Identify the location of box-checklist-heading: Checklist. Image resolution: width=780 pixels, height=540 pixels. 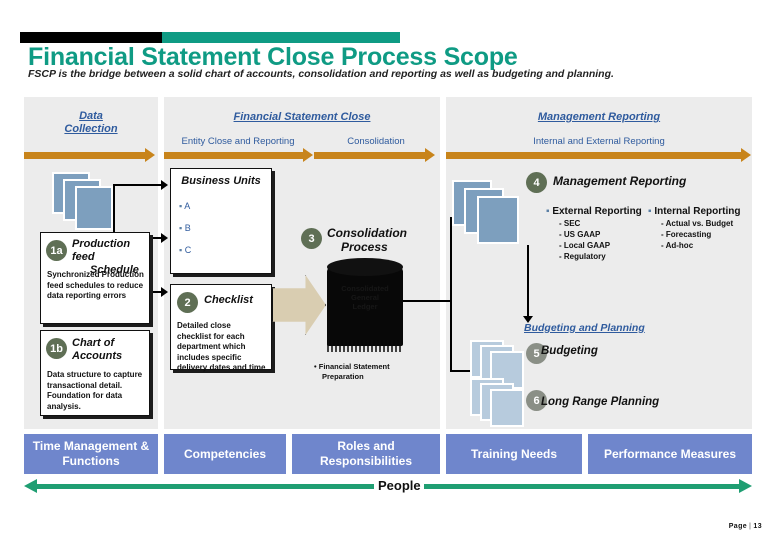
(228, 300).